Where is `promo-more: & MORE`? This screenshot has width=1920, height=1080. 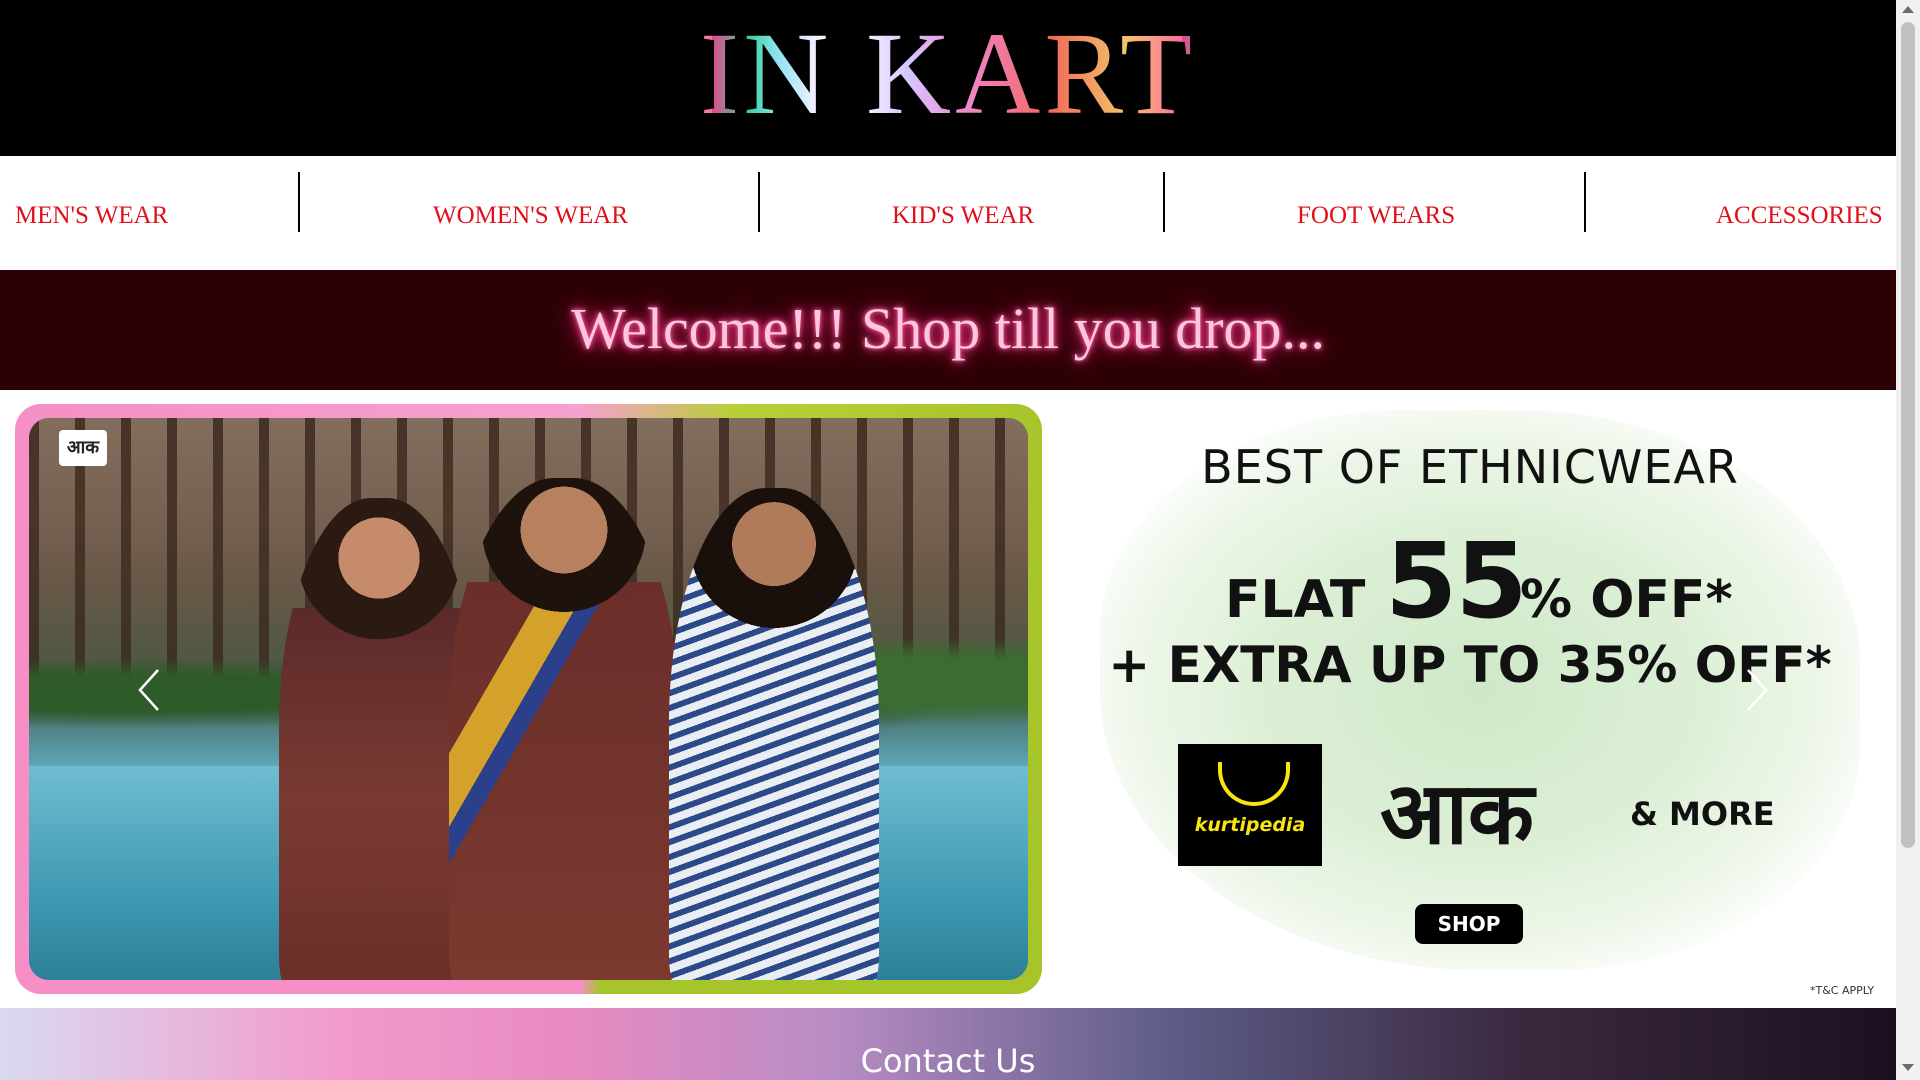 promo-more: & MORE is located at coordinates (1702, 814).